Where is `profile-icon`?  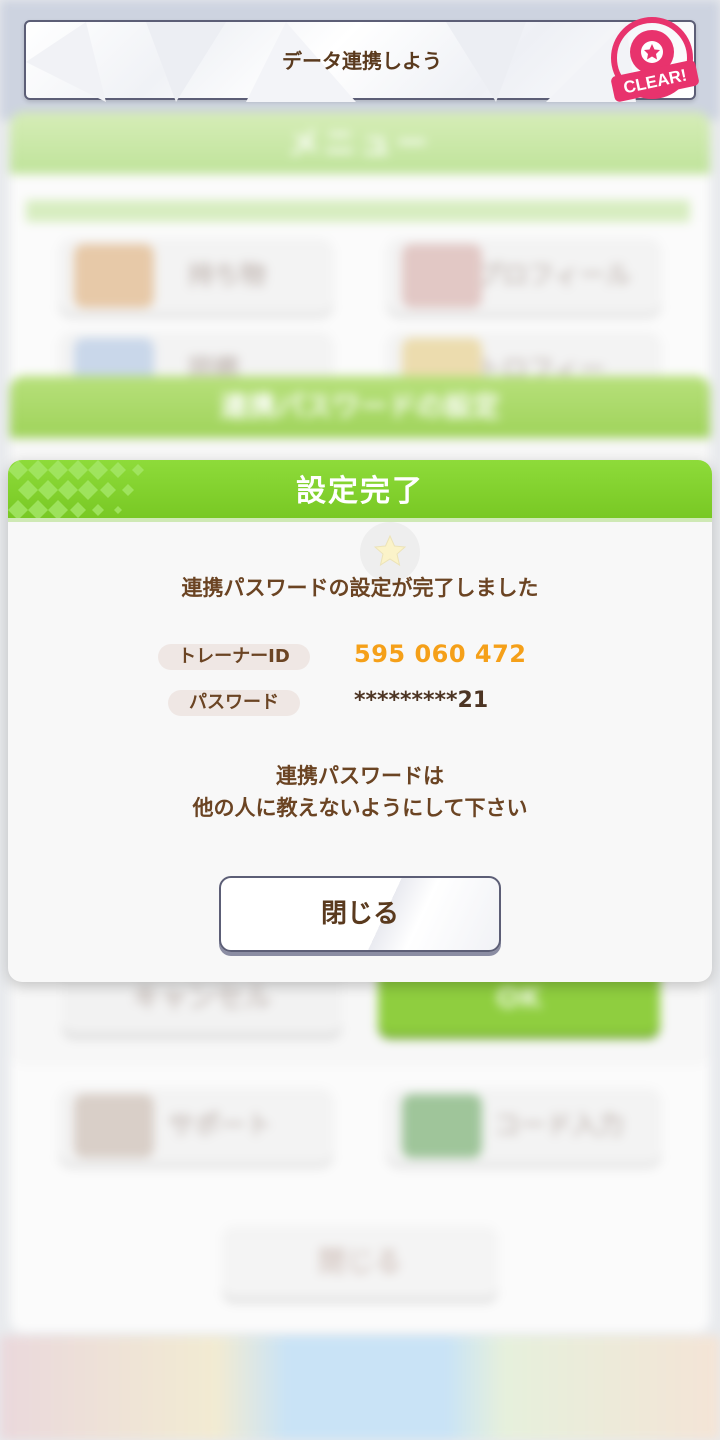 profile-icon is located at coordinates (442, 276).